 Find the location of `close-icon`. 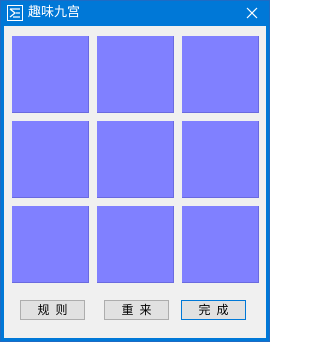

close-icon is located at coordinates (252, 13).